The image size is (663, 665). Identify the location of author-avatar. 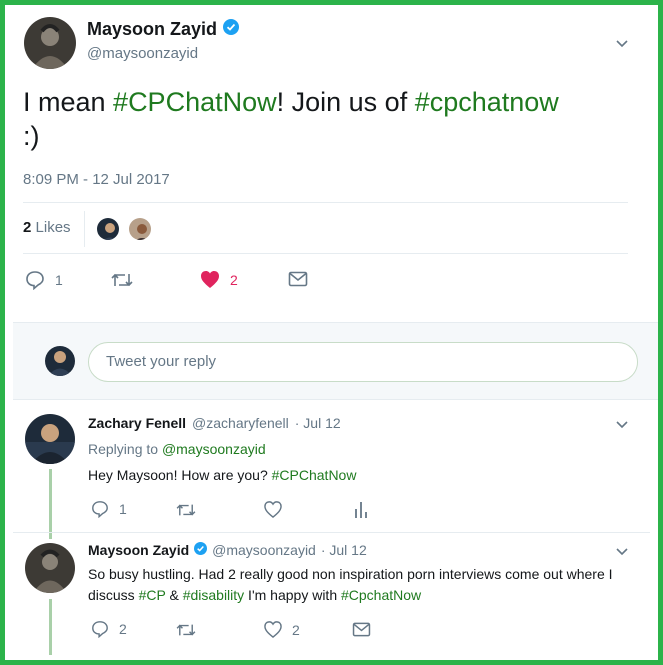
(50, 43).